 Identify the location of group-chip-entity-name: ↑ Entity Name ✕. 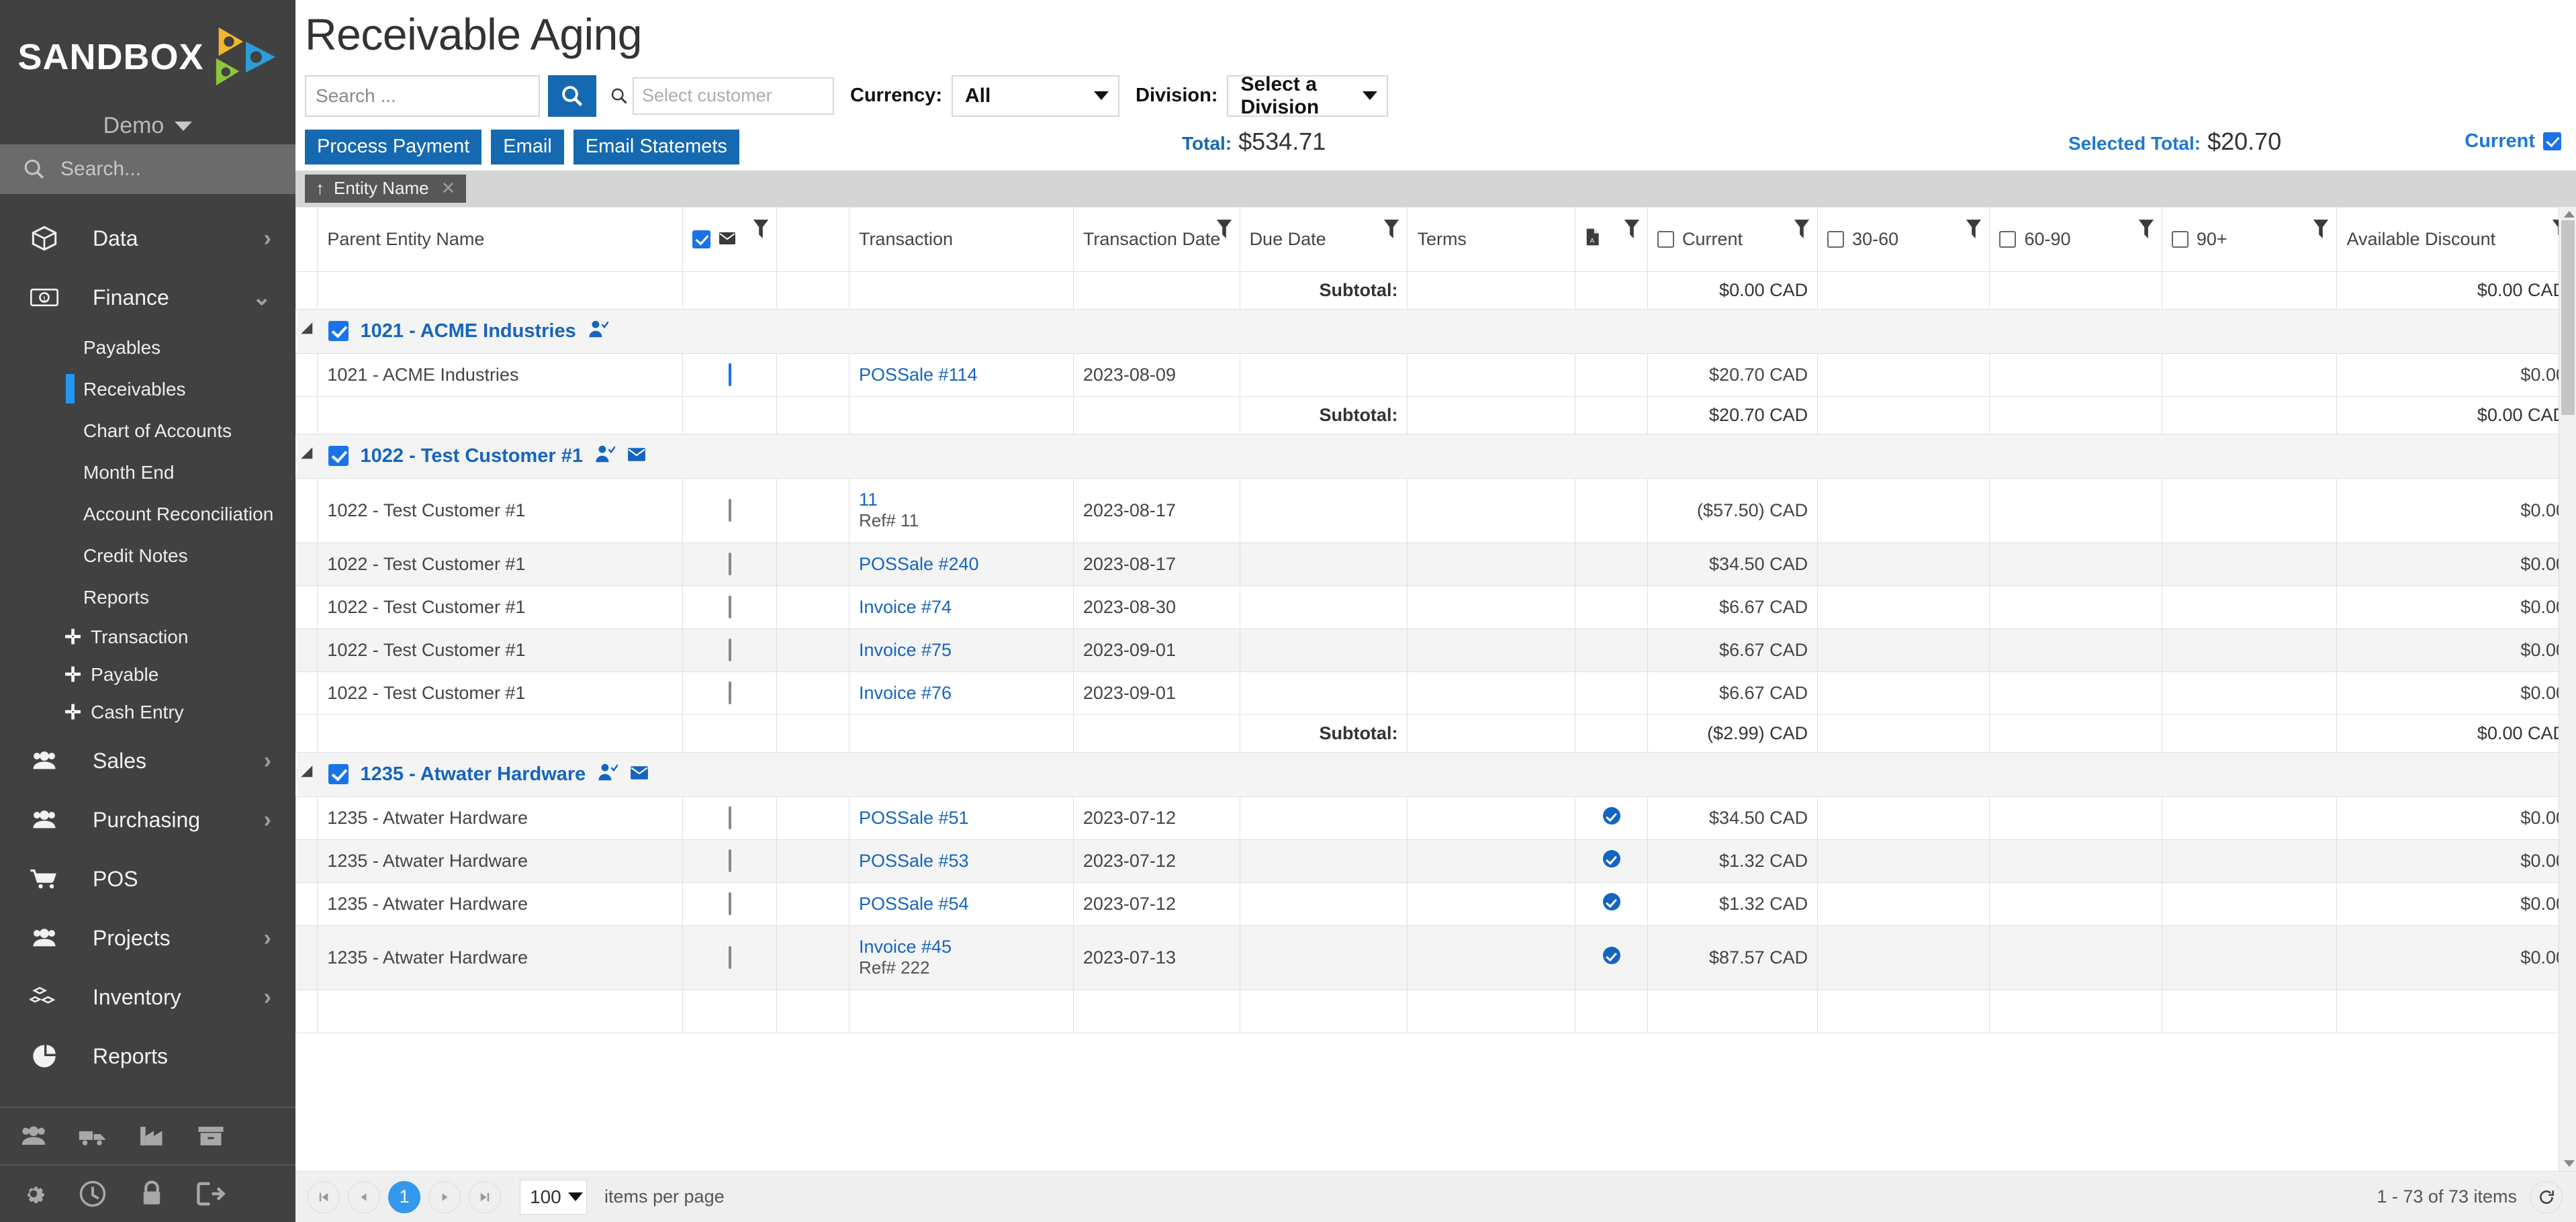
(386, 188).